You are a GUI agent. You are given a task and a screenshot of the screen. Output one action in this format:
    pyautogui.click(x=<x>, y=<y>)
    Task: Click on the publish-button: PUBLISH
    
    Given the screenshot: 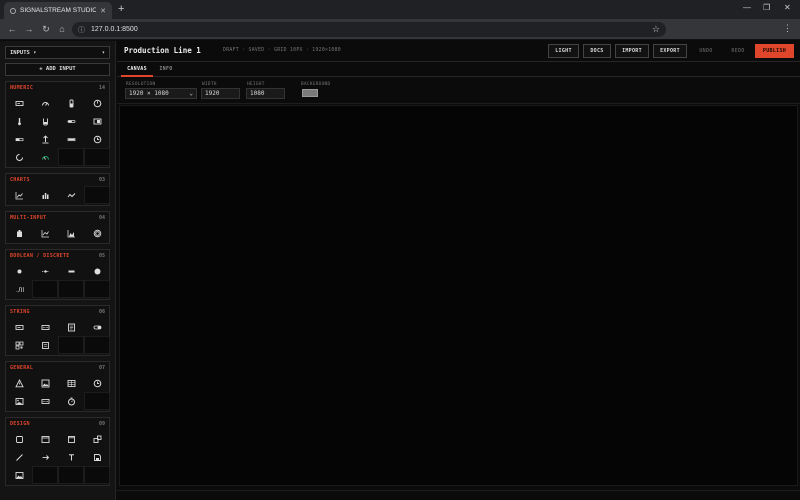 What is the action you would take?
    pyautogui.click(x=774, y=51)
    